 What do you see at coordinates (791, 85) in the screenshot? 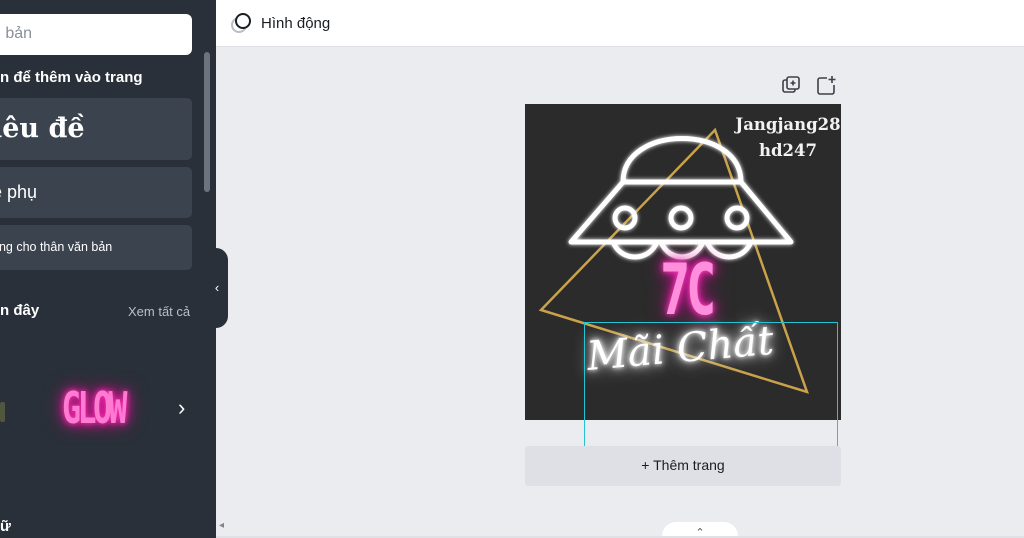
I see `duplicate-page-icon` at bounding box center [791, 85].